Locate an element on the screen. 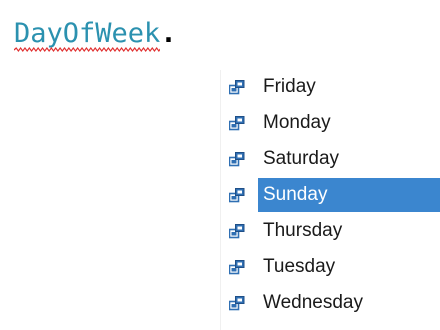 The image size is (440, 330). completion-item-thursday: Thursday is located at coordinates (330, 231).